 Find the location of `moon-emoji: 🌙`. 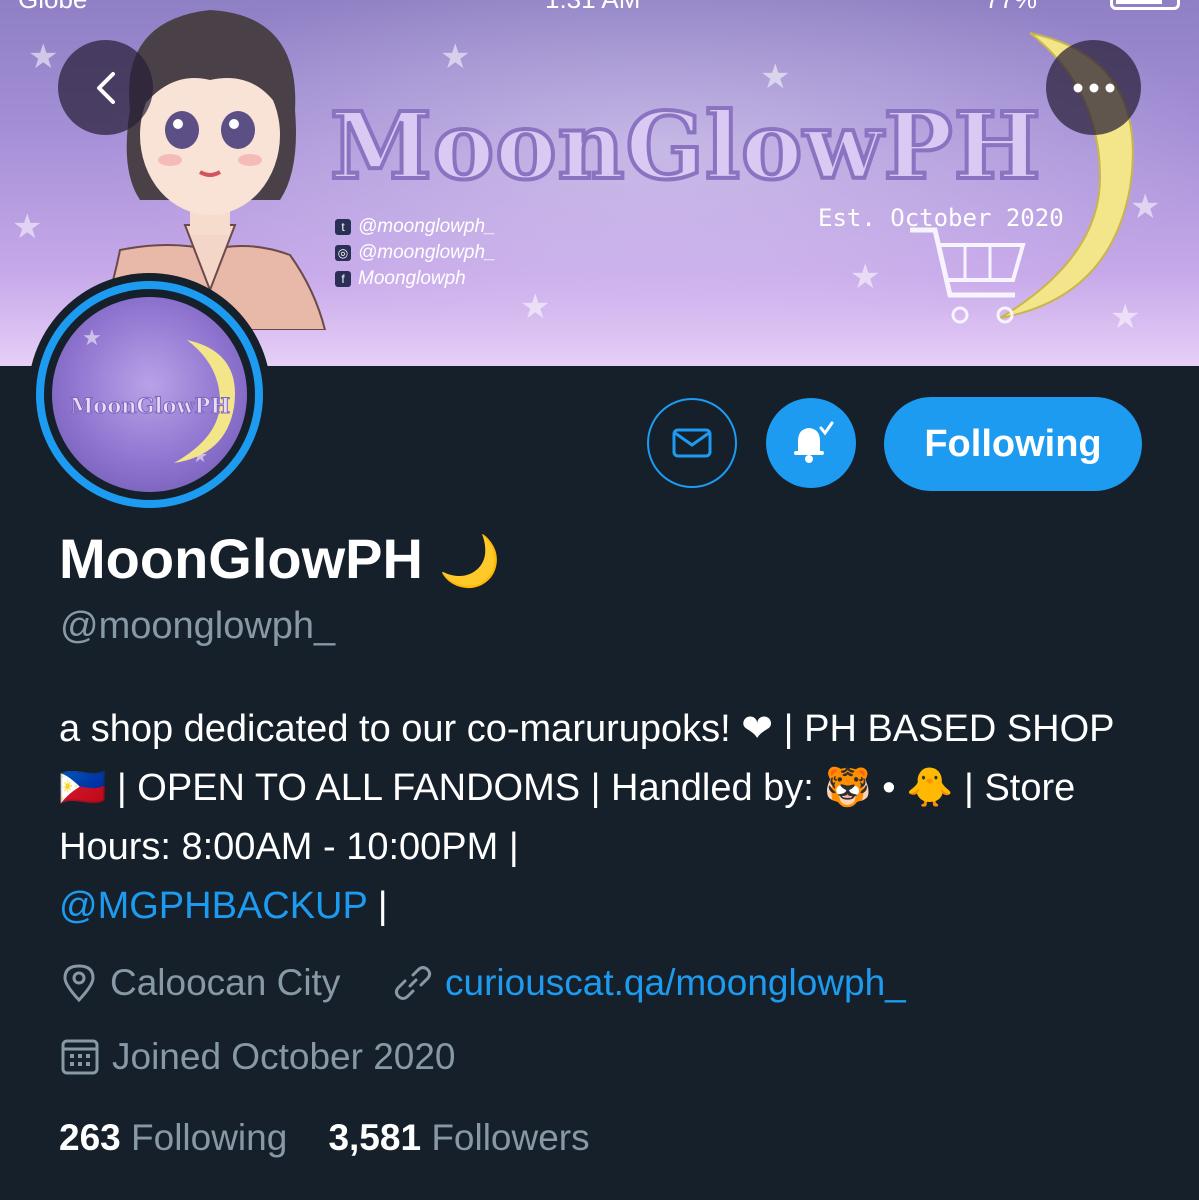

moon-emoji: 🌙 is located at coordinates (469, 561).